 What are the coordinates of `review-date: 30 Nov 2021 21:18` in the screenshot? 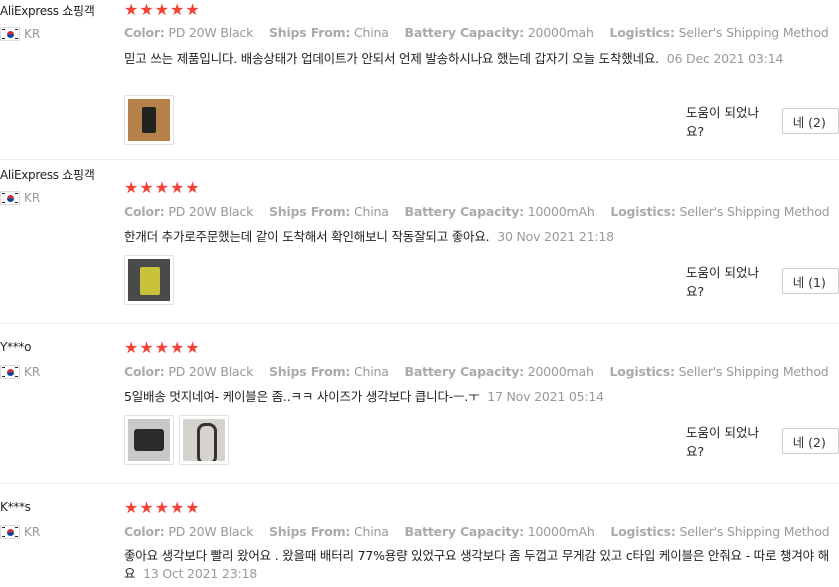 It's located at (555, 236).